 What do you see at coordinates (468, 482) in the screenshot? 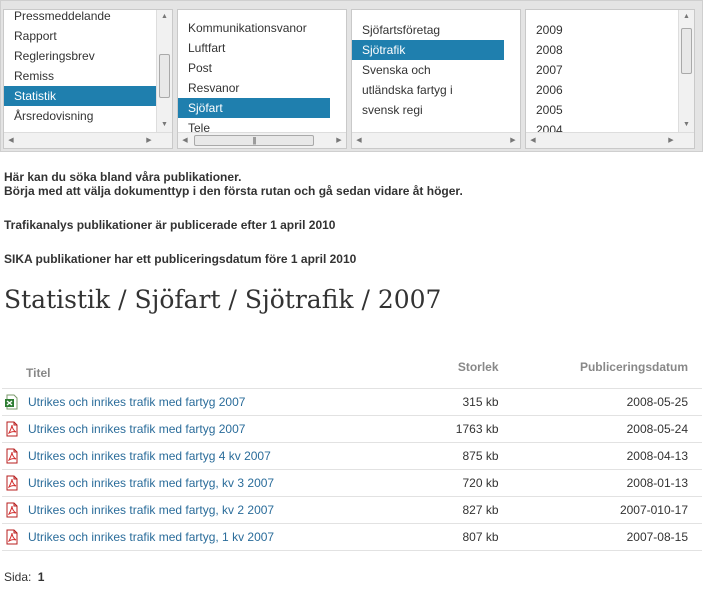
I see `file-size: 720 kb` at bounding box center [468, 482].